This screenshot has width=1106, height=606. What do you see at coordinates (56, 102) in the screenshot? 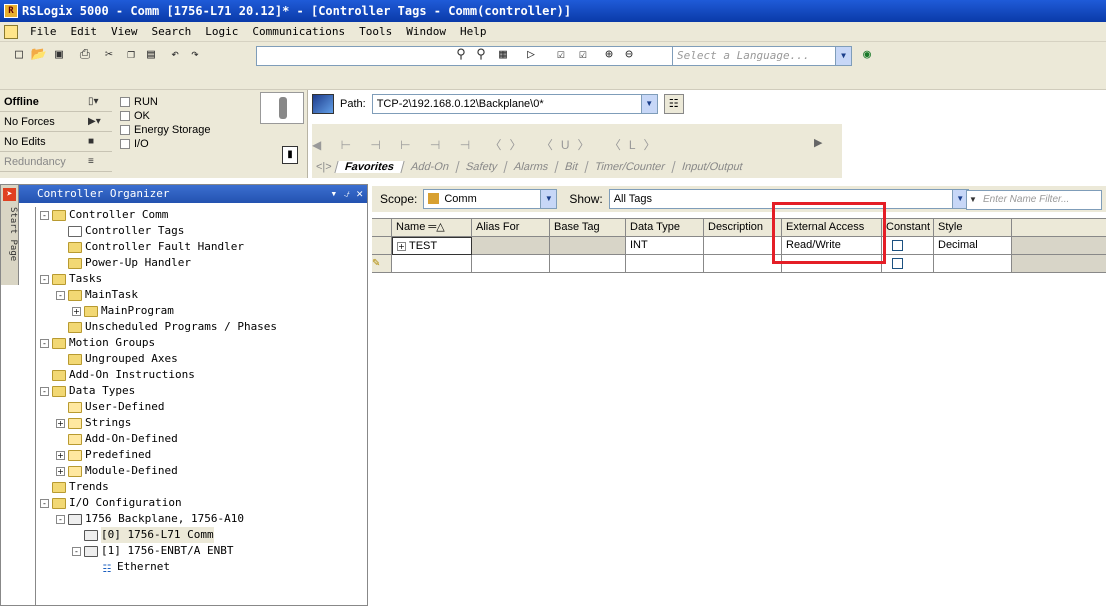
I see `mode-status: Offline ▯▾` at bounding box center [56, 102].